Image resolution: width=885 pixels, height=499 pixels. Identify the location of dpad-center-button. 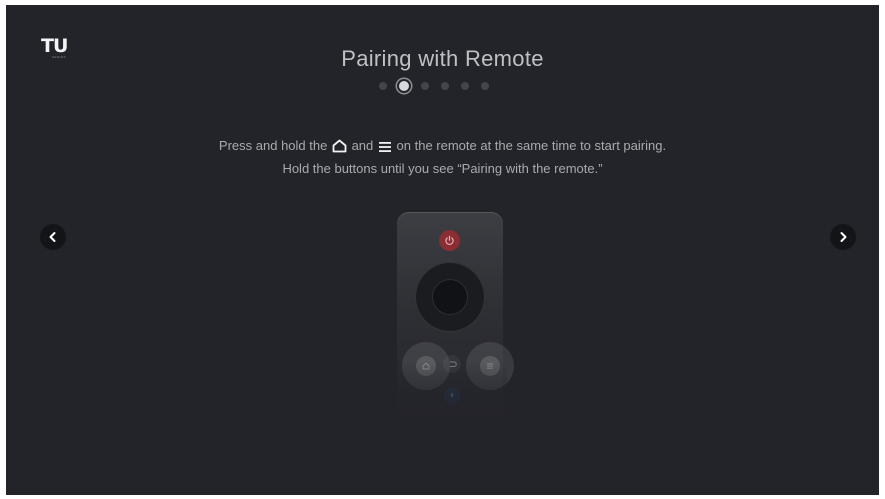
(450, 297).